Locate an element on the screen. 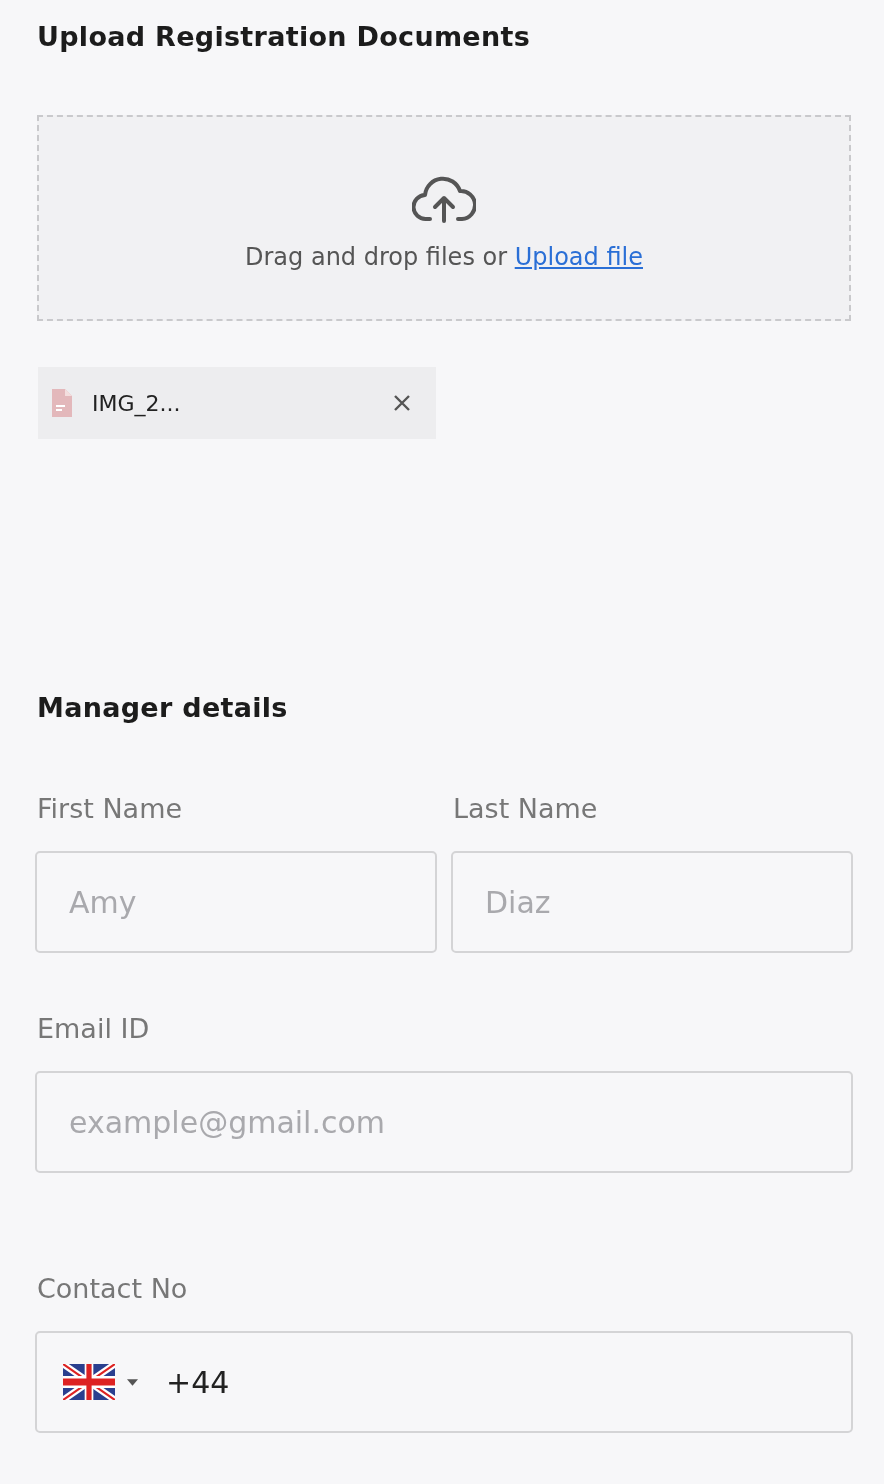 The width and height of the screenshot is (884, 1484). field-label: Email ID is located at coordinates (94, 1029).